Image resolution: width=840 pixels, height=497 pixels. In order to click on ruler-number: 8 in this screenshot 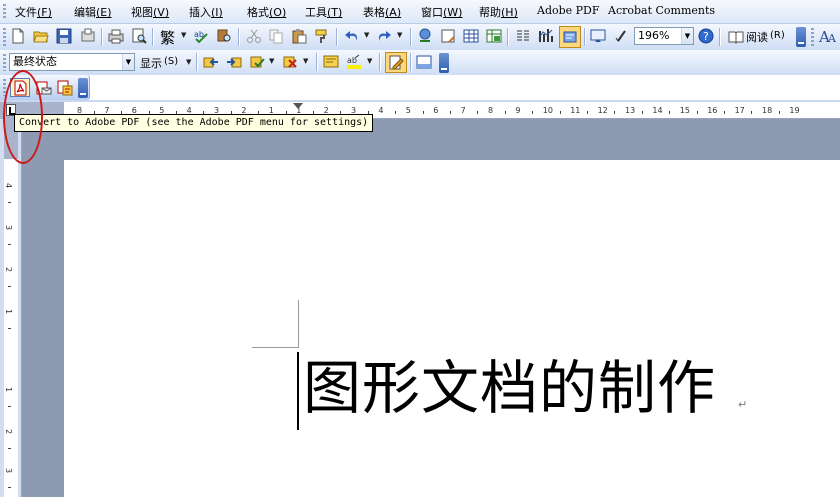, I will do `click(491, 110)`.